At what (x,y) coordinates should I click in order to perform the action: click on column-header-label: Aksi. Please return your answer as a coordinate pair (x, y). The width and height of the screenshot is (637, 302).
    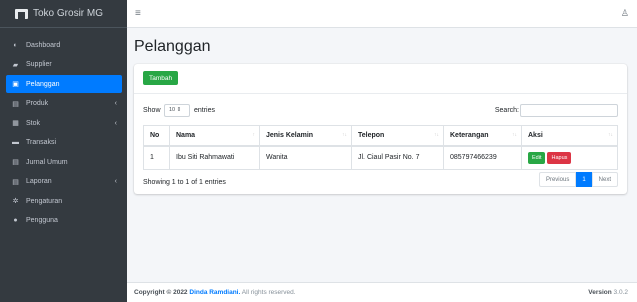
    Looking at the image, I should click on (535, 135).